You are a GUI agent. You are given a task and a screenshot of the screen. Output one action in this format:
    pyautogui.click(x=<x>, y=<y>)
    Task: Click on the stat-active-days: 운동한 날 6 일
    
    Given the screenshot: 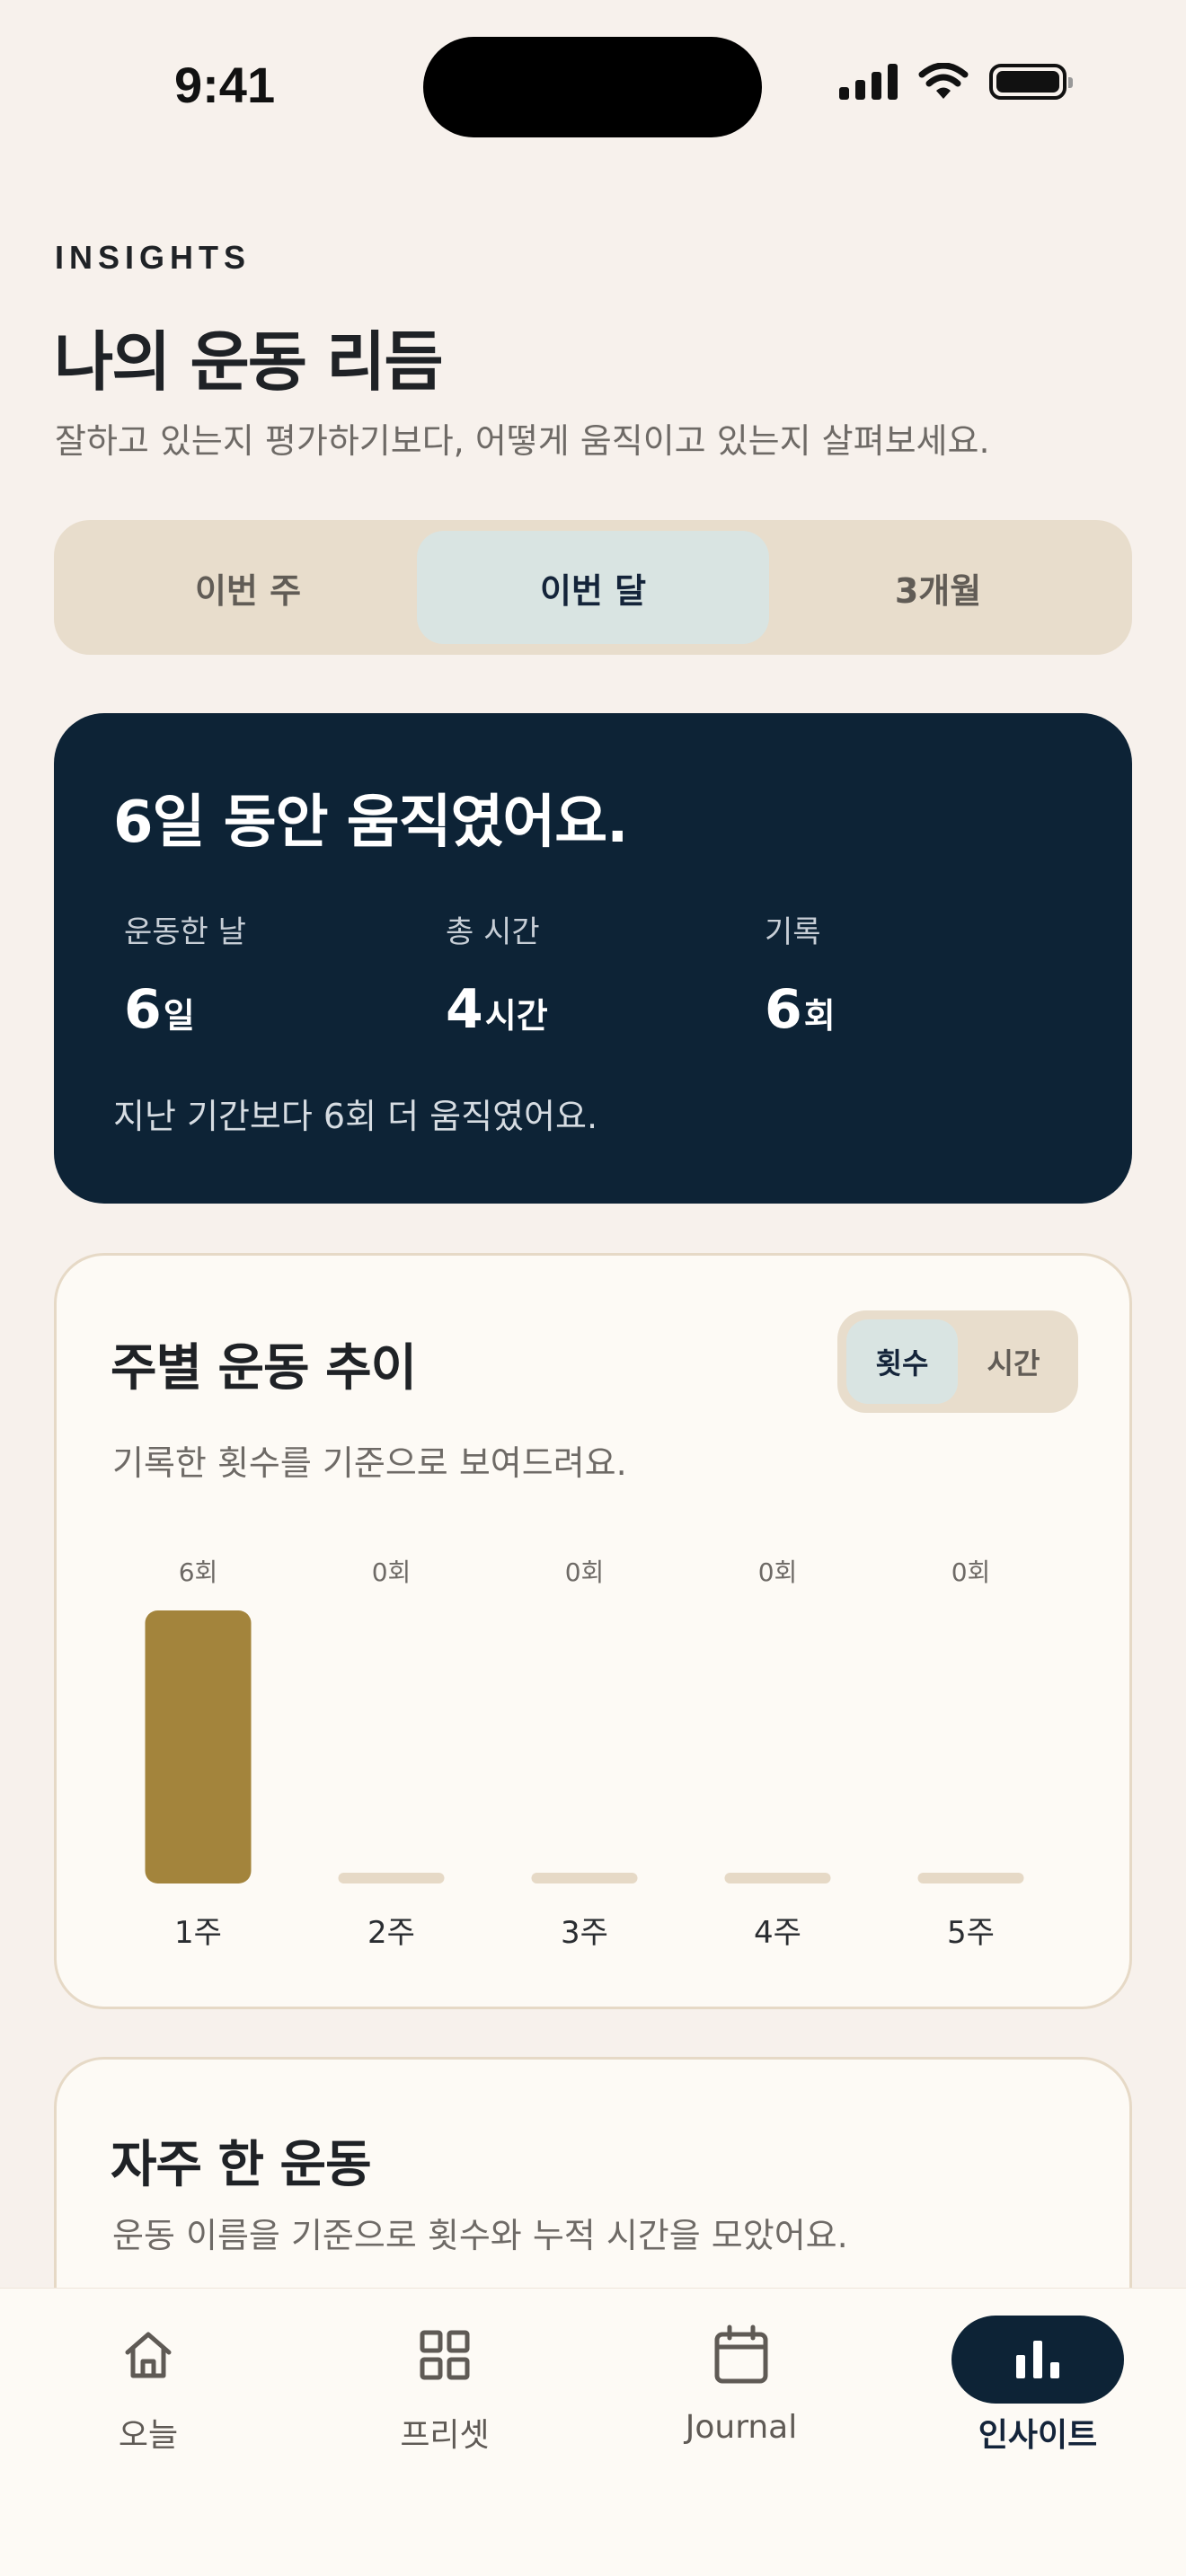 What is the action you would take?
    pyautogui.click(x=185, y=974)
    